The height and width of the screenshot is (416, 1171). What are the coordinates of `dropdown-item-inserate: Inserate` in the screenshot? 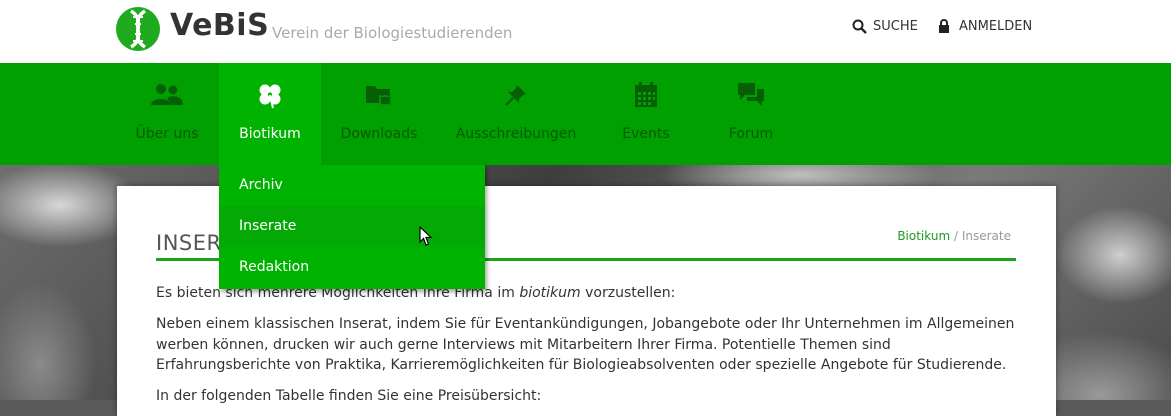 It's located at (352, 226).